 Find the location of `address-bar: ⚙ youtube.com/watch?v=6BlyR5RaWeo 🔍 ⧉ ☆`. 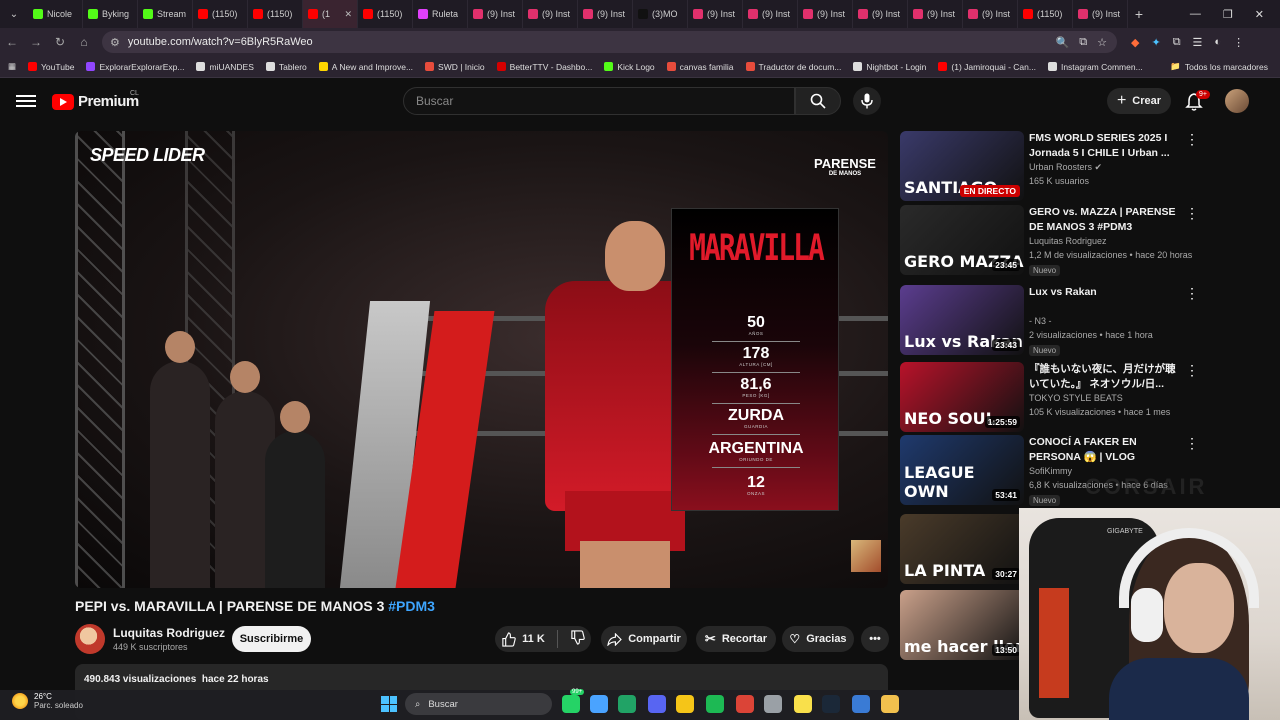

address-bar: ⚙ youtube.com/watch?v=6BlyR5RaWeo 🔍 ⧉ ☆ is located at coordinates (609, 42).